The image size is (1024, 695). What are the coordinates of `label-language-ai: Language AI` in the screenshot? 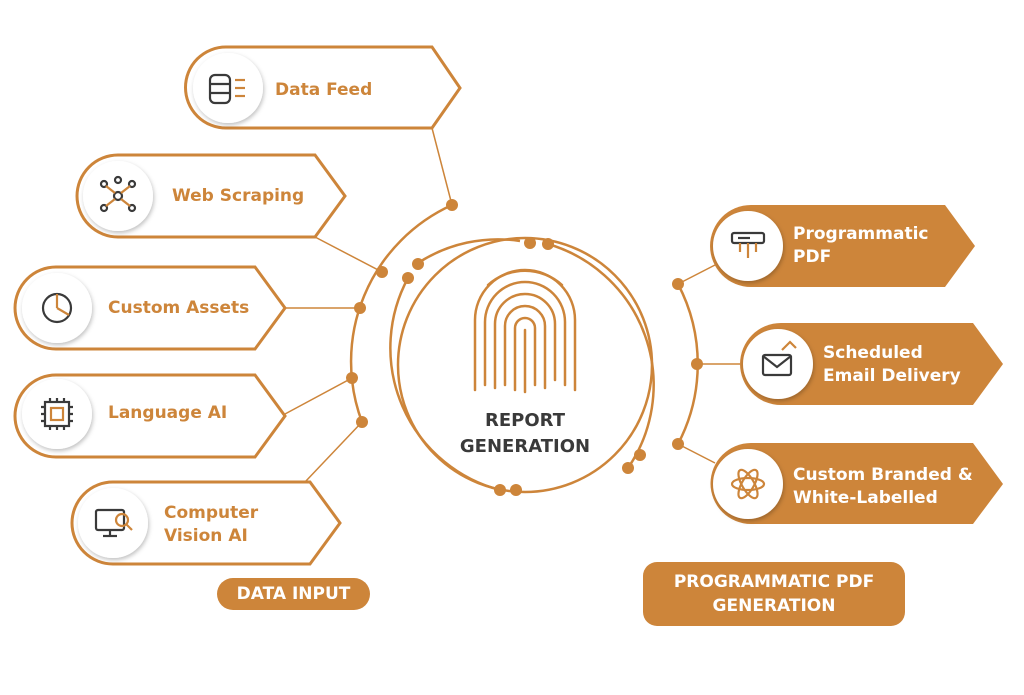 It's located at (168, 413).